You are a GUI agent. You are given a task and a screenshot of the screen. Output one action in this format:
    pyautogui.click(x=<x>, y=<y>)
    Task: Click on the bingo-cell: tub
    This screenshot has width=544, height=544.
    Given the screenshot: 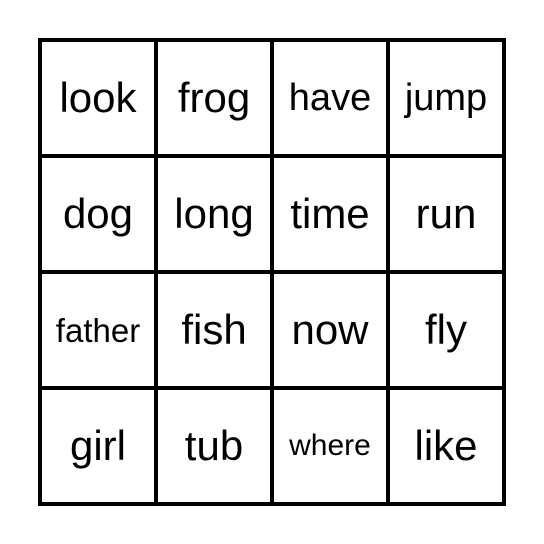 What is the action you would take?
    pyautogui.click(x=214, y=446)
    